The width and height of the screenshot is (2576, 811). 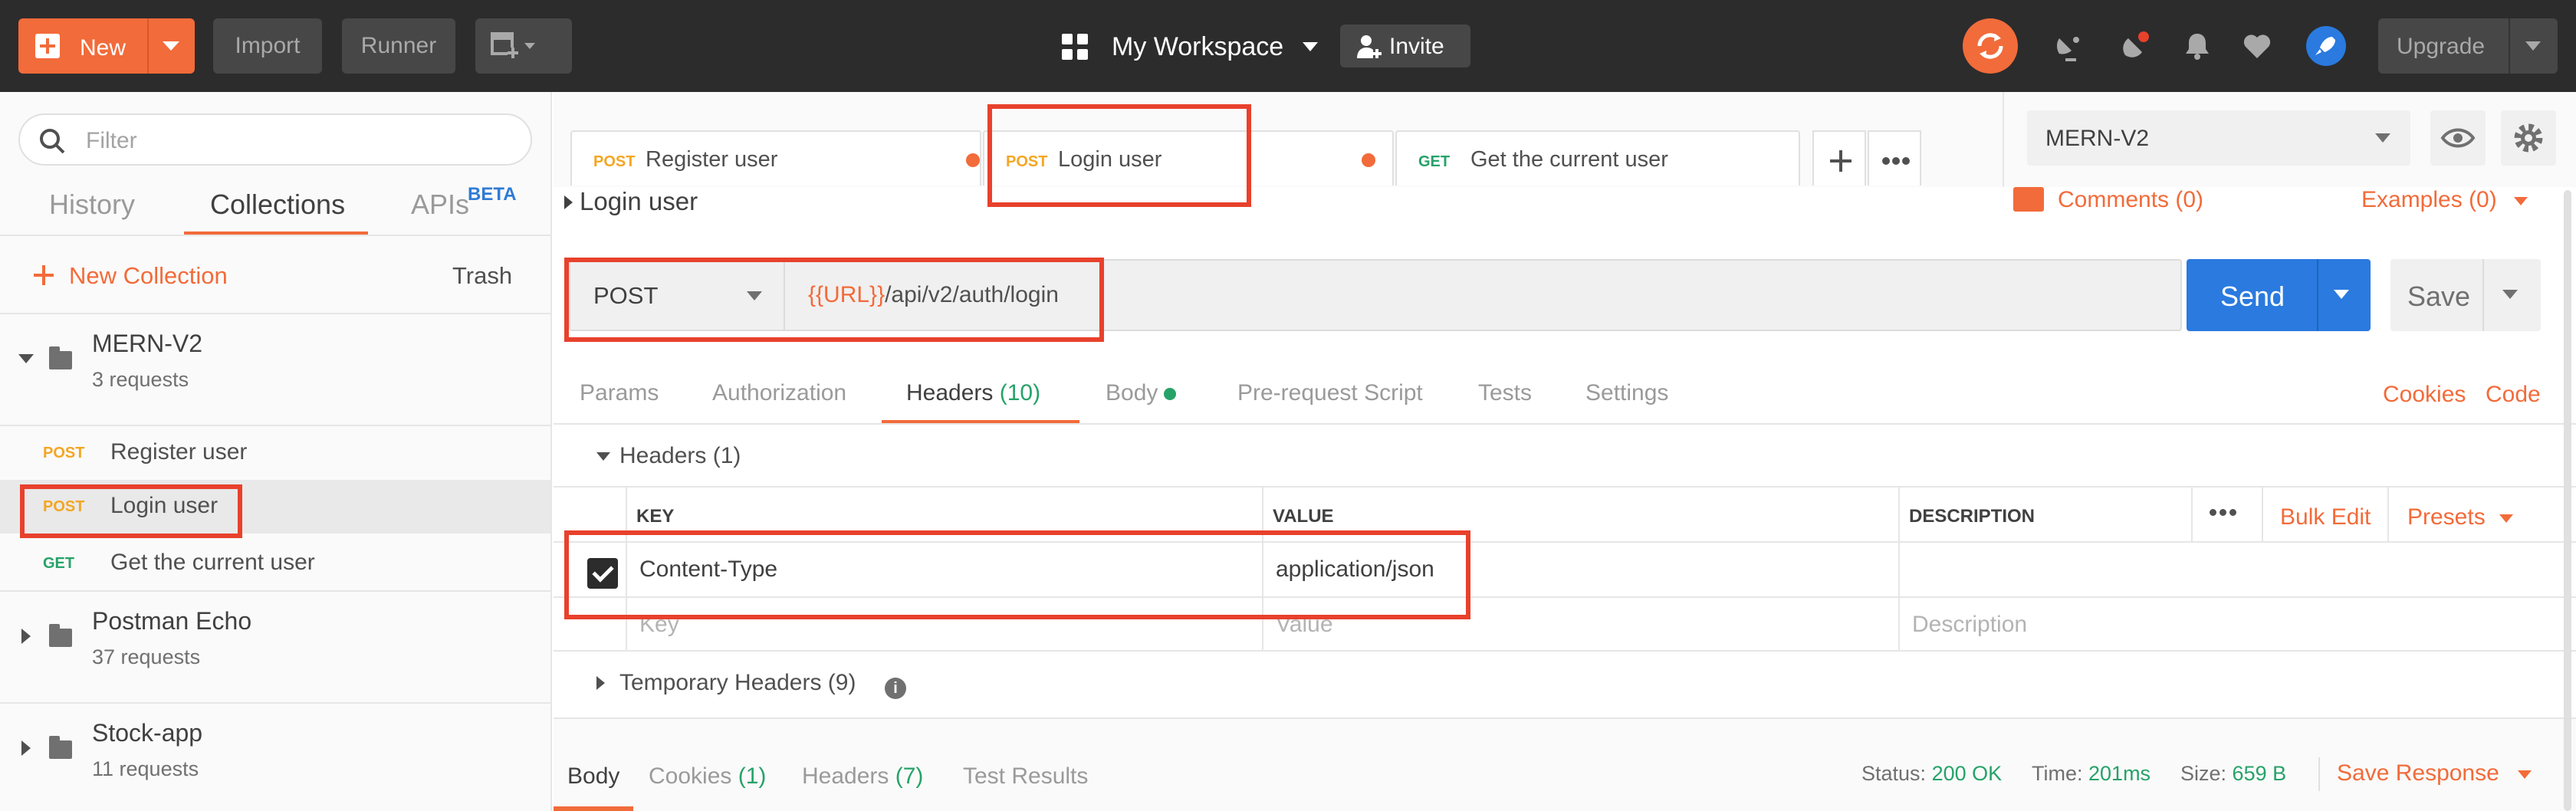 I want to click on send-label: Send, so click(x=2252, y=296).